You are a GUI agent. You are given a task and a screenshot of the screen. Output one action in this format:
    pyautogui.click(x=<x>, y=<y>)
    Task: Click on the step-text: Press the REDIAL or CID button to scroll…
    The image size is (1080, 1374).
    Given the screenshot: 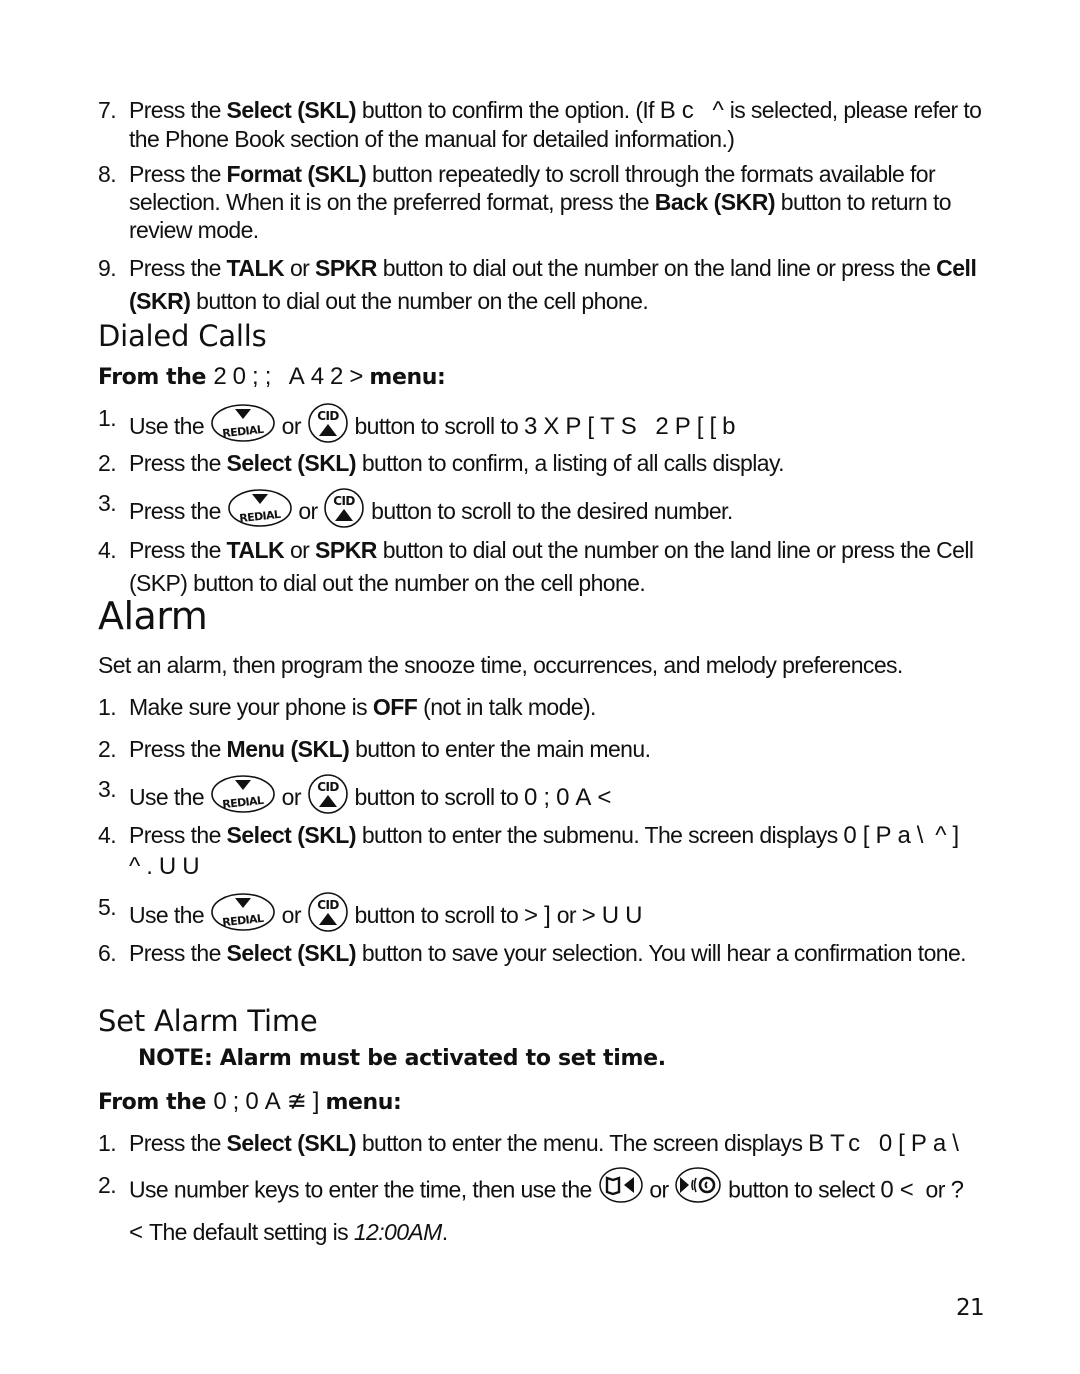 What is the action you would take?
    pyautogui.click(x=569, y=512)
    